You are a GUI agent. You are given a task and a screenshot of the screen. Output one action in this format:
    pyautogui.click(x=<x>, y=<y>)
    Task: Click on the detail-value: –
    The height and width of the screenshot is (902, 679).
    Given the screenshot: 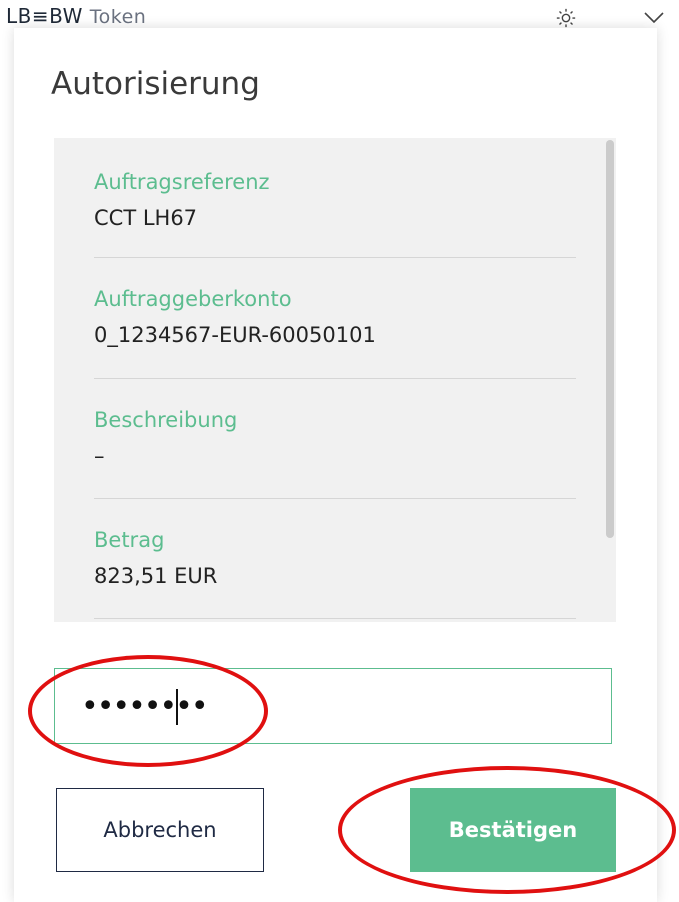 What is the action you would take?
    pyautogui.click(x=99, y=456)
    